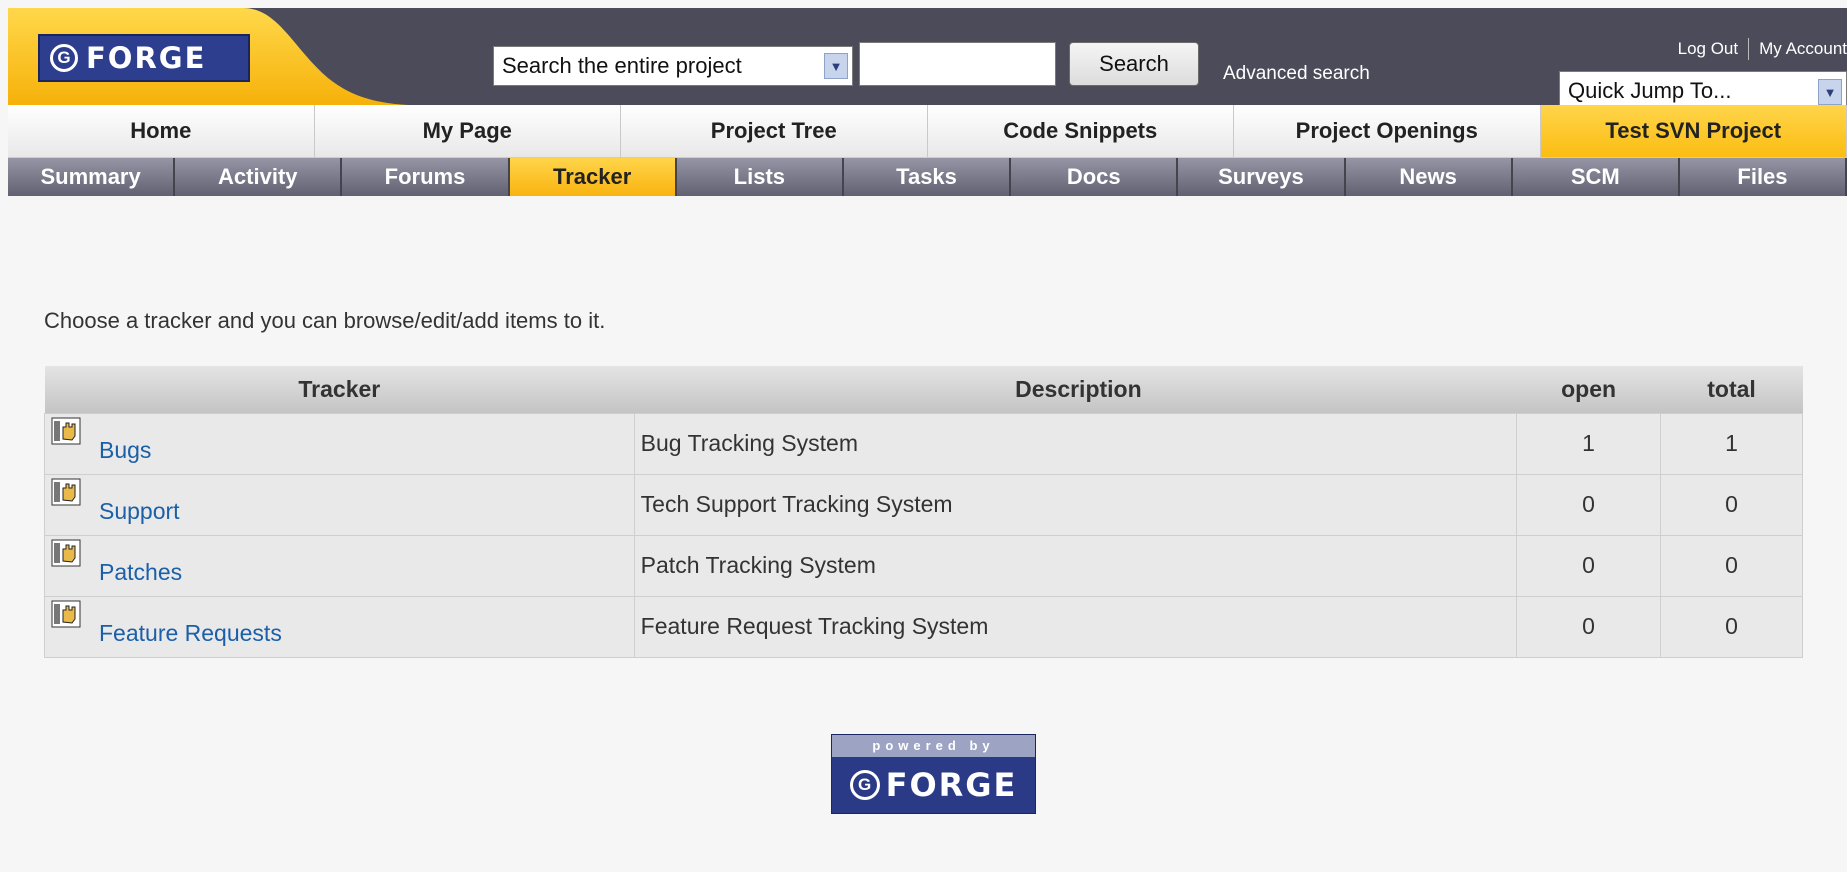 This screenshot has width=1847, height=872. I want to click on header-open: open, so click(1588, 389).